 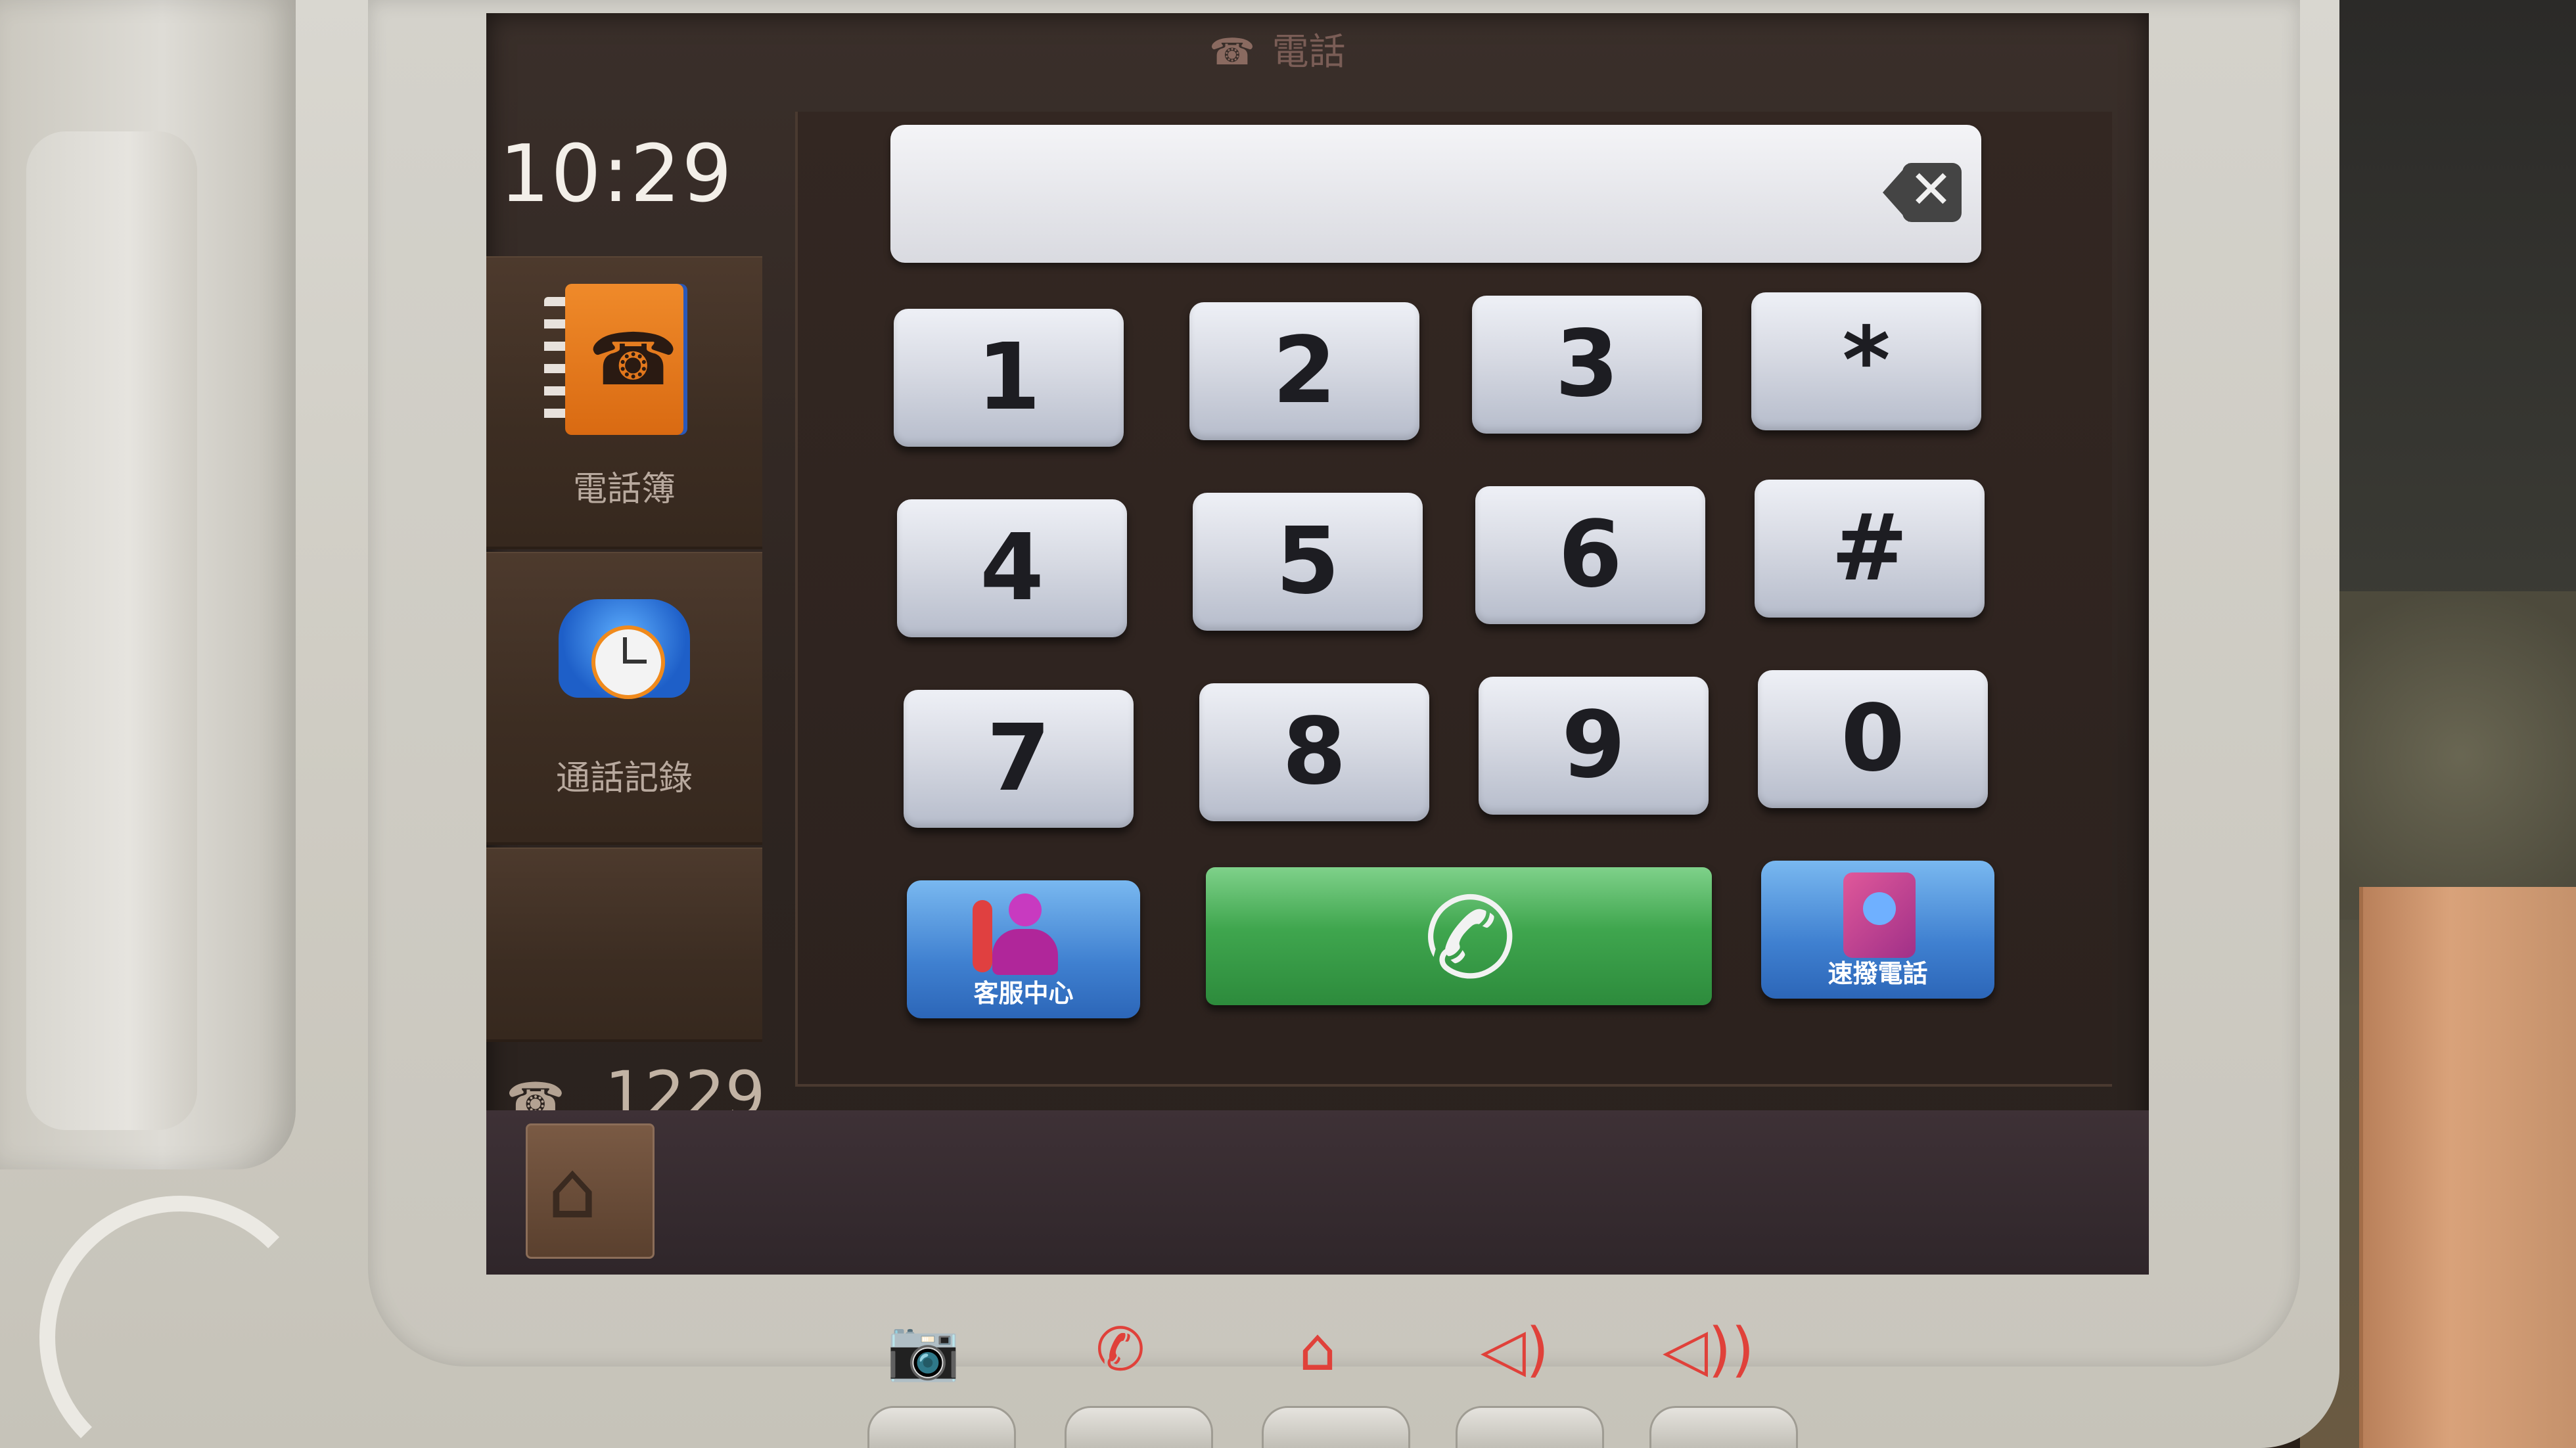 What do you see at coordinates (982, 936) in the screenshot?
I see `handset-icon` at bounding box center [982, 936].